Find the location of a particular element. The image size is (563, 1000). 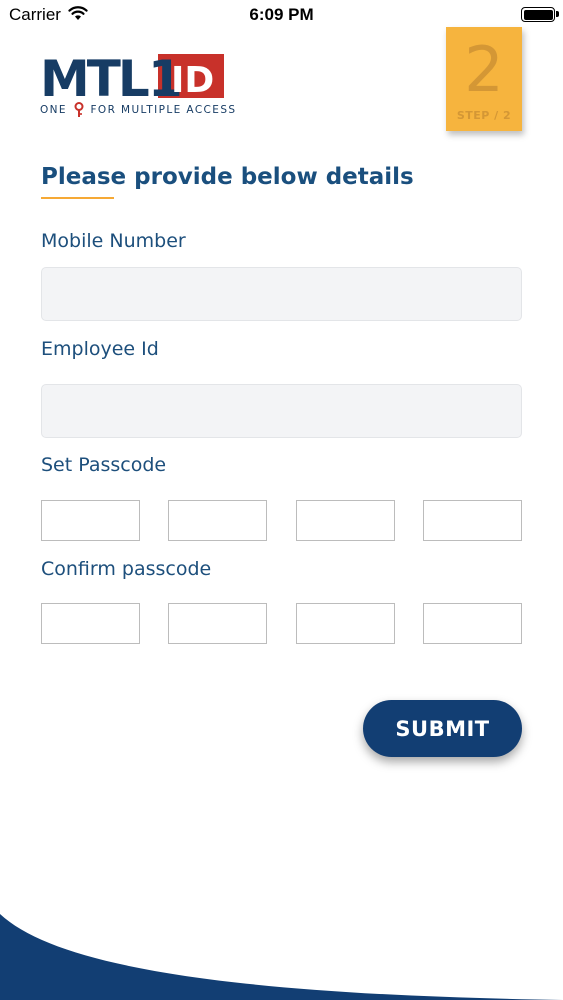

status-bar: Carrier 6:09 PM is located at coordinates (281, 15).